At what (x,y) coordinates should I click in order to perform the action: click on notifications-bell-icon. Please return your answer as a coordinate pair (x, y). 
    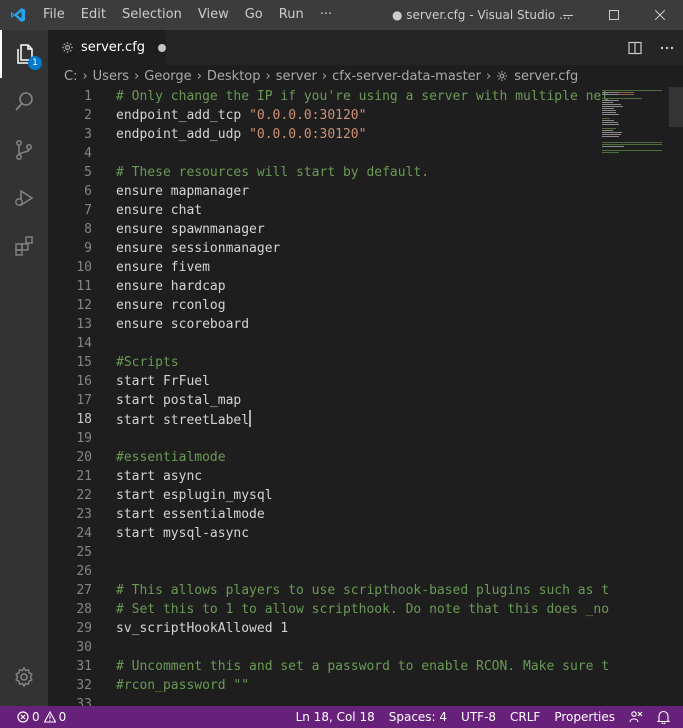
    Looking at the image, I should click on (663, 717).